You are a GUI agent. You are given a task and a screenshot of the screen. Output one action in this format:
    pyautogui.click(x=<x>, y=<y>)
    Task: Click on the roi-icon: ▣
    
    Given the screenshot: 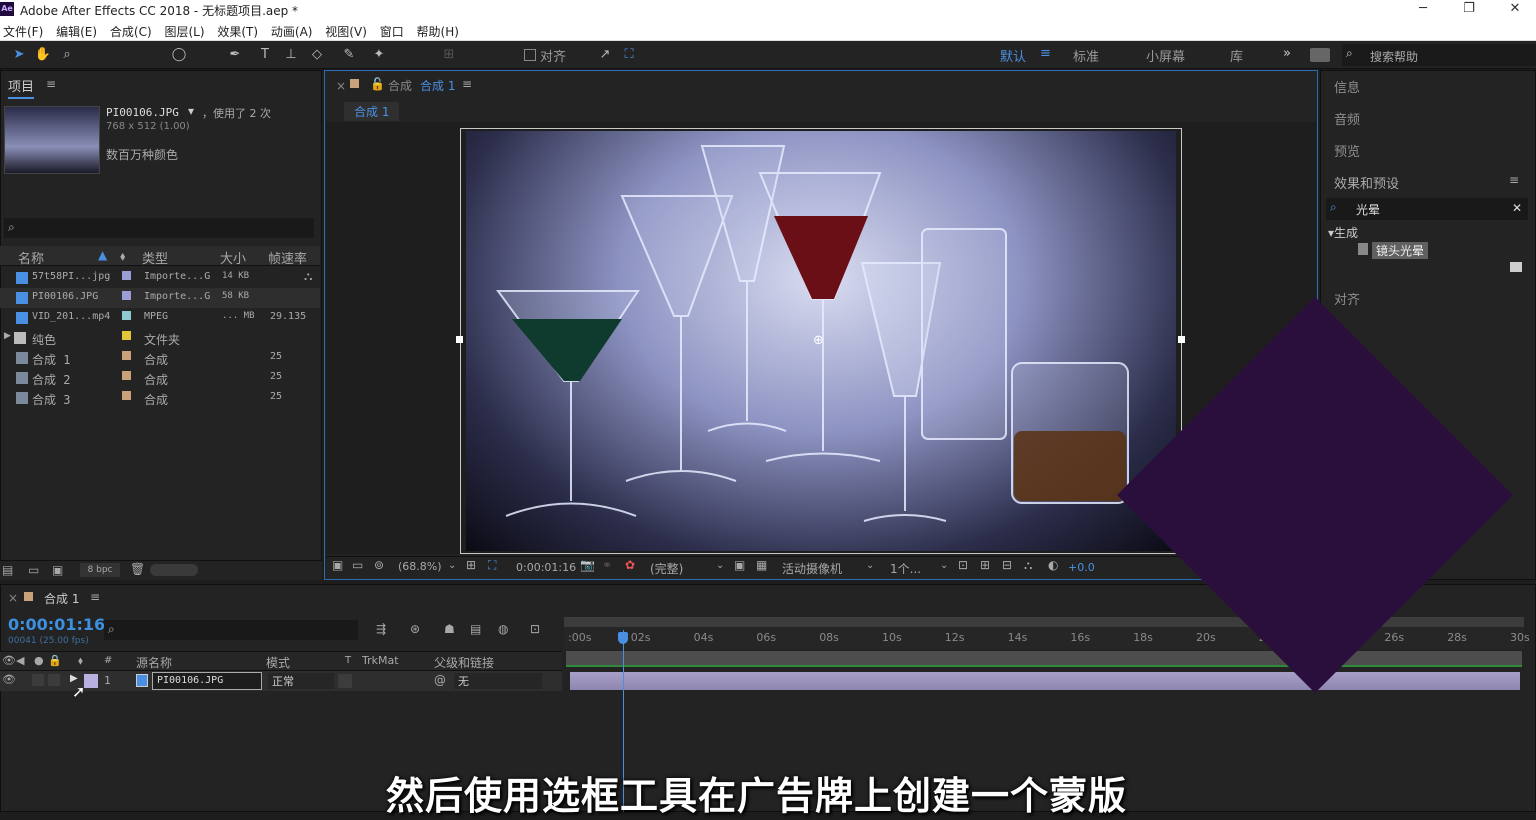 What is the action you would take?
    pyautogui.click(x=739, y=565)
    